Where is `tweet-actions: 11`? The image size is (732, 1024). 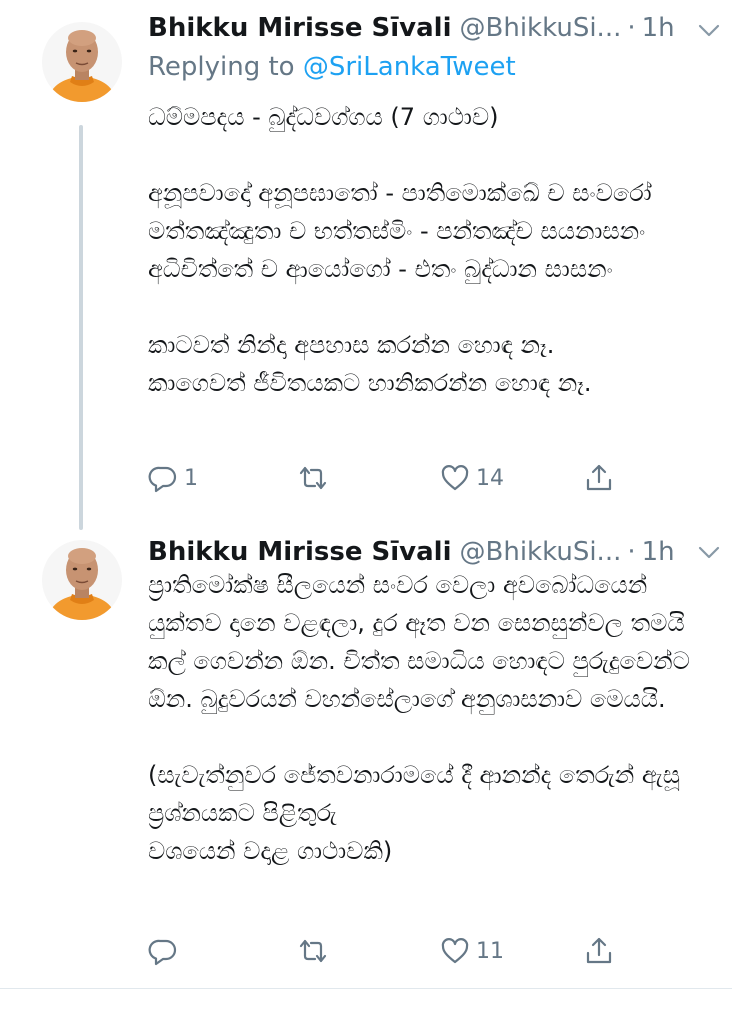 tweet-actions: 11 is located at coordinates (388, 951).